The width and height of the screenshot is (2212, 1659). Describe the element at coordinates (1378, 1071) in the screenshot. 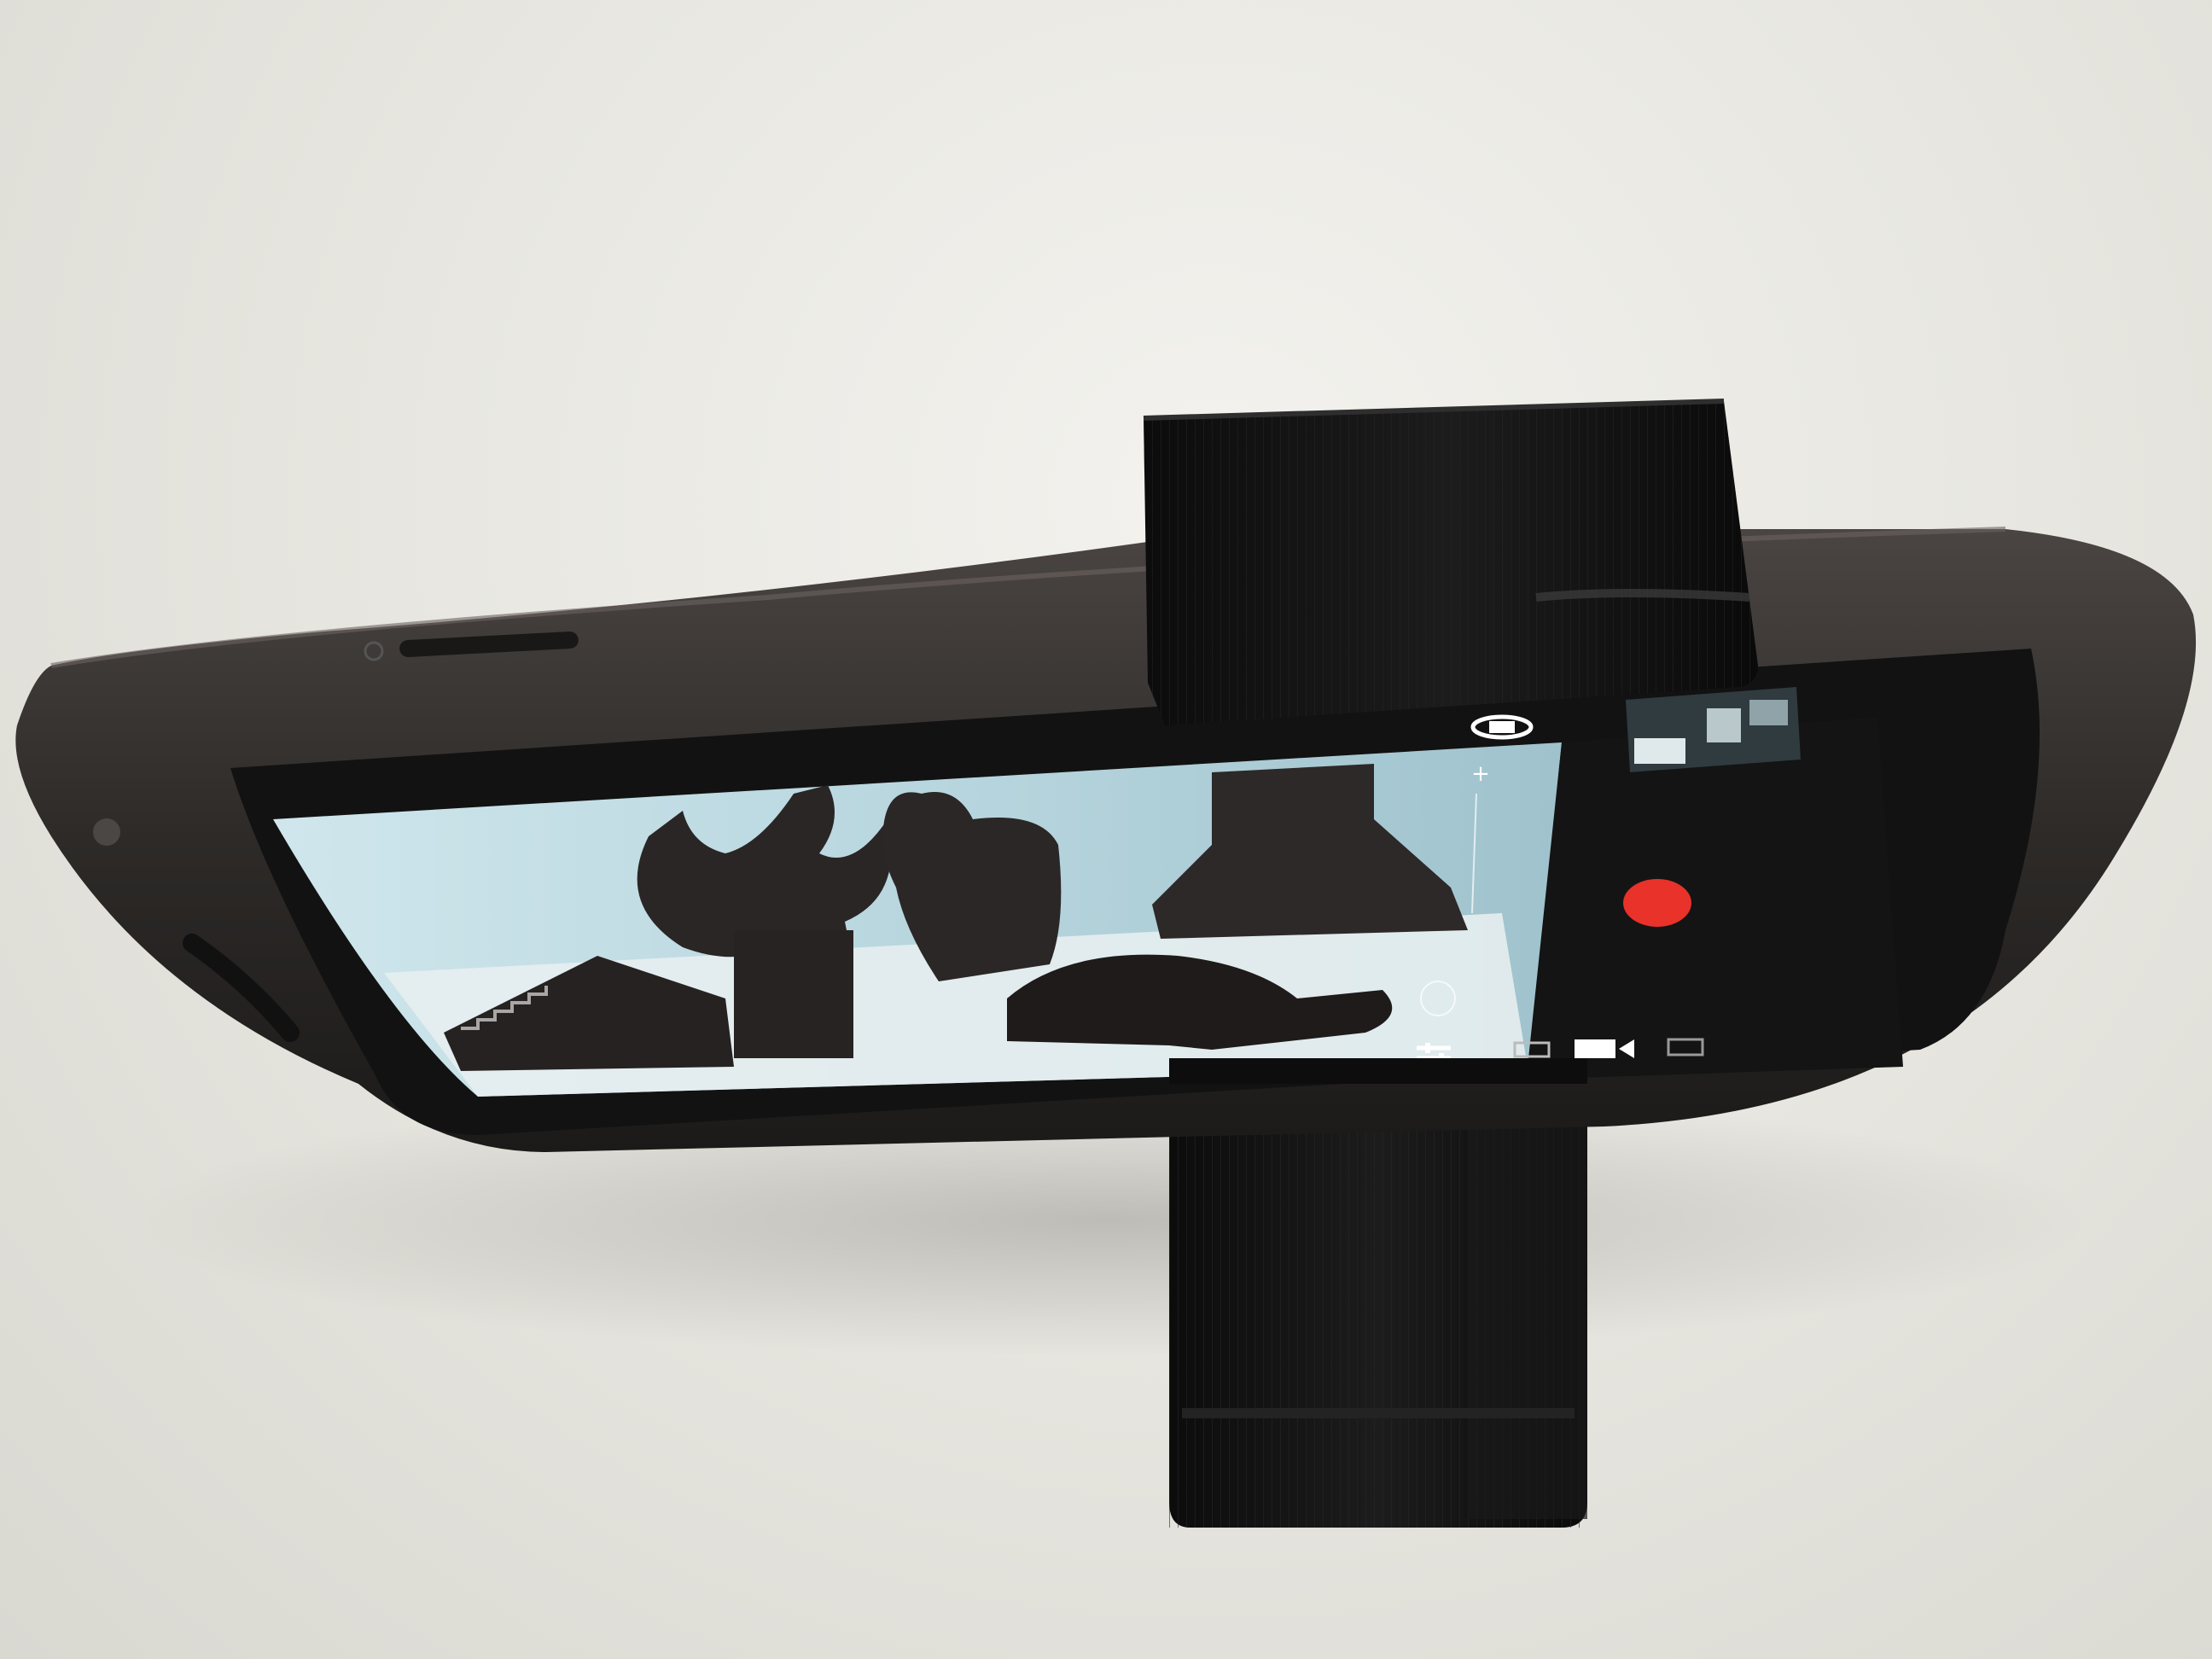

I see `stand-joint` at that location.